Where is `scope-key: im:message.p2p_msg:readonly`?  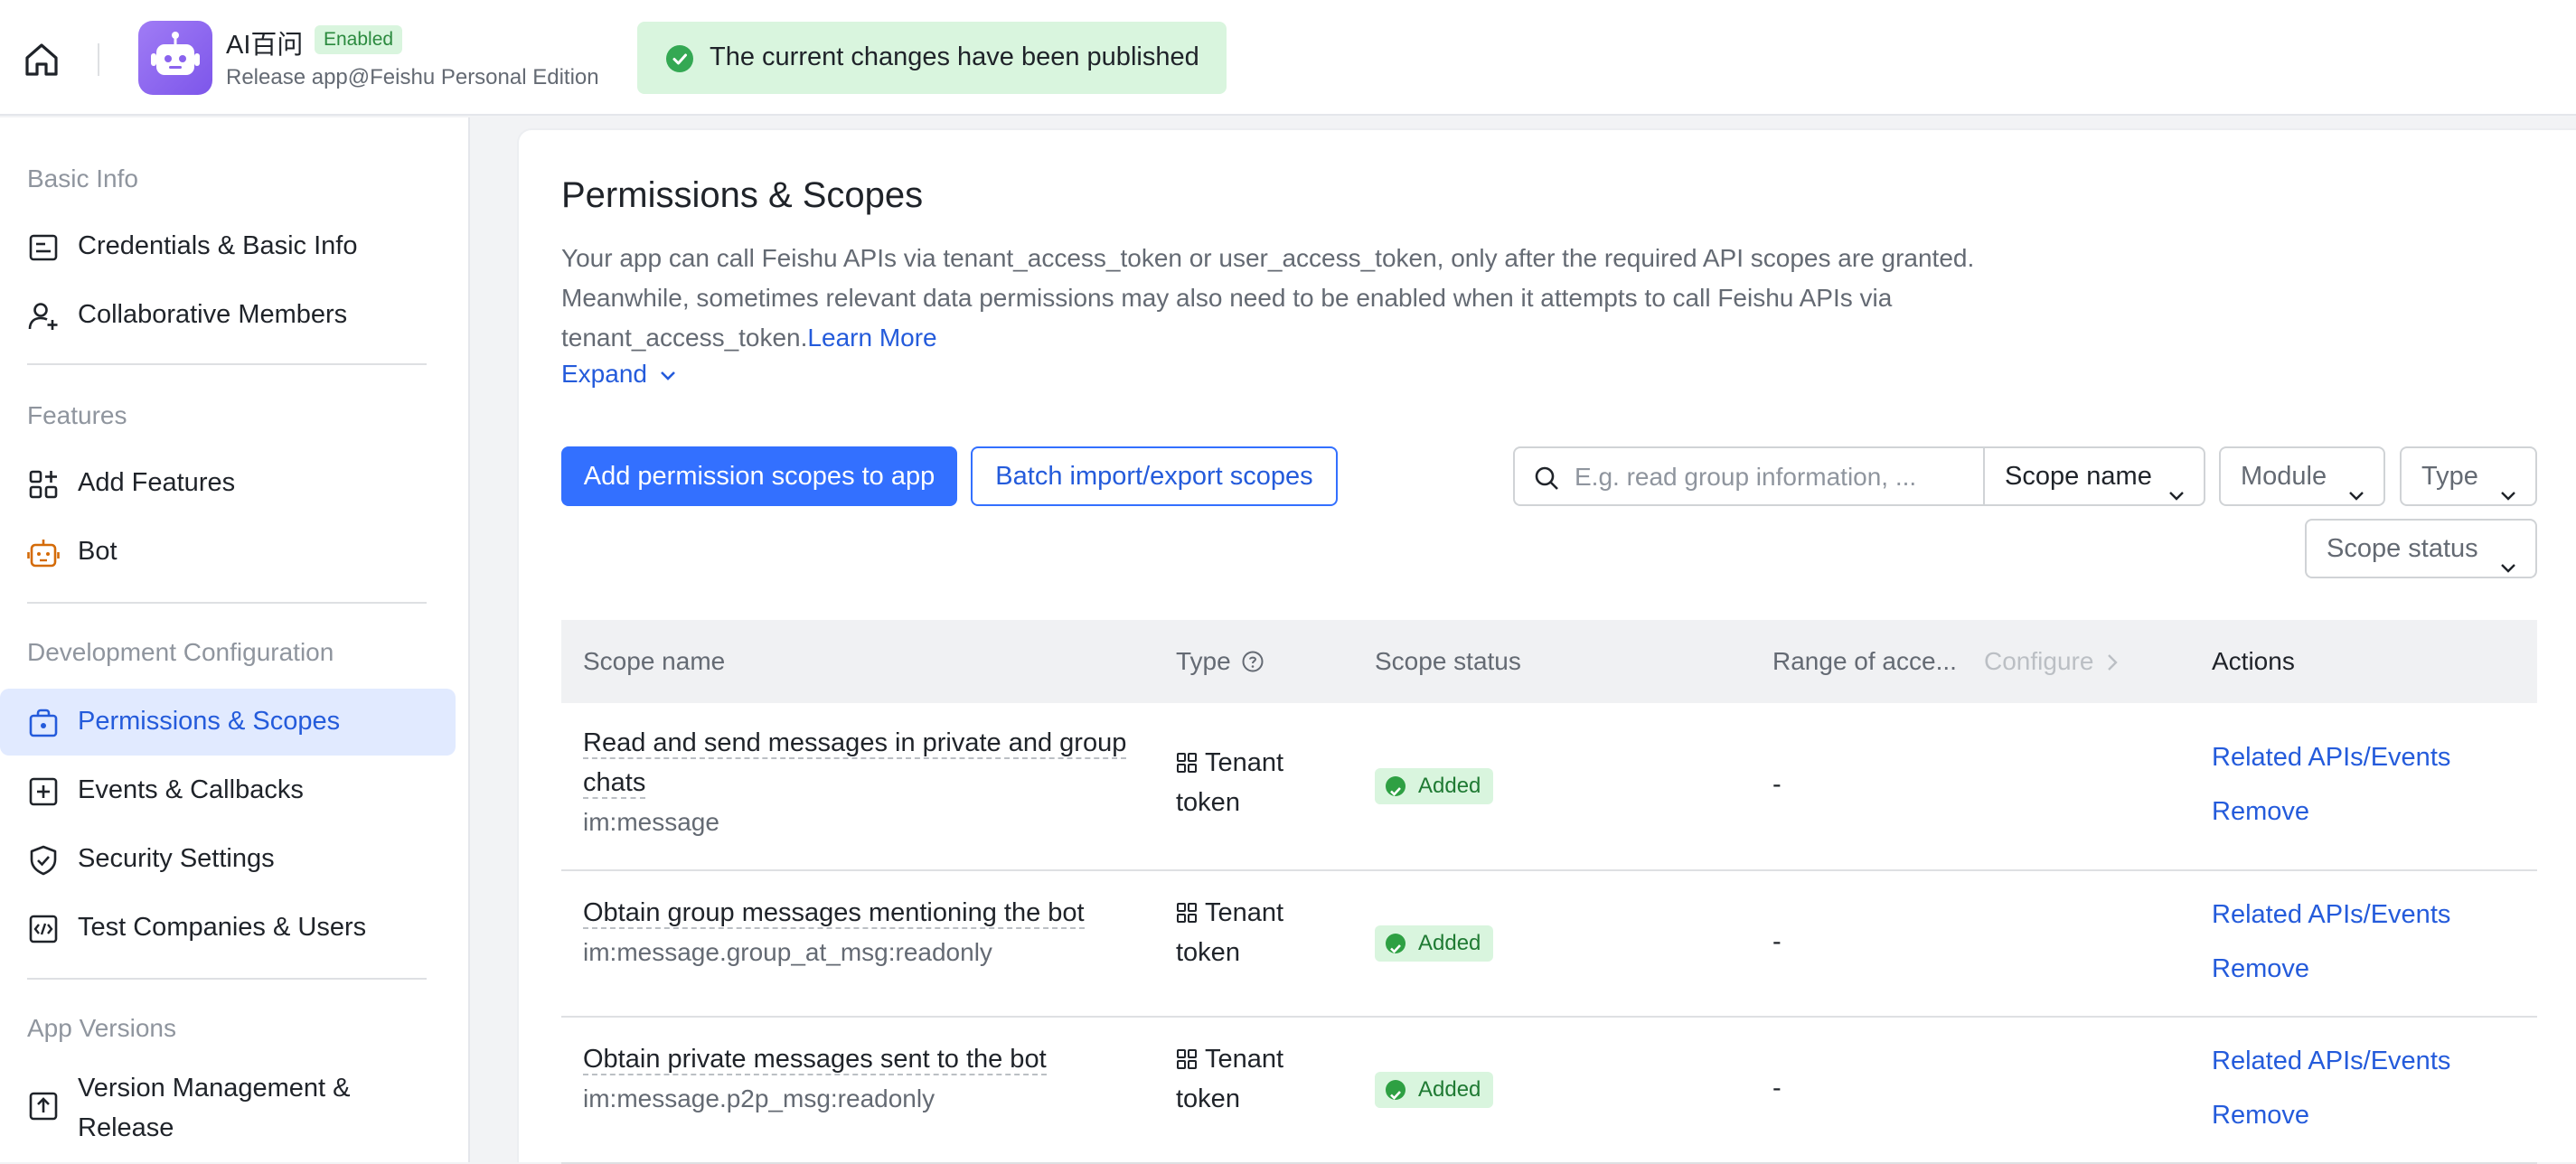 scope-key: im:message.p2p_msg:readonly is located at coordinates (759, 1098).